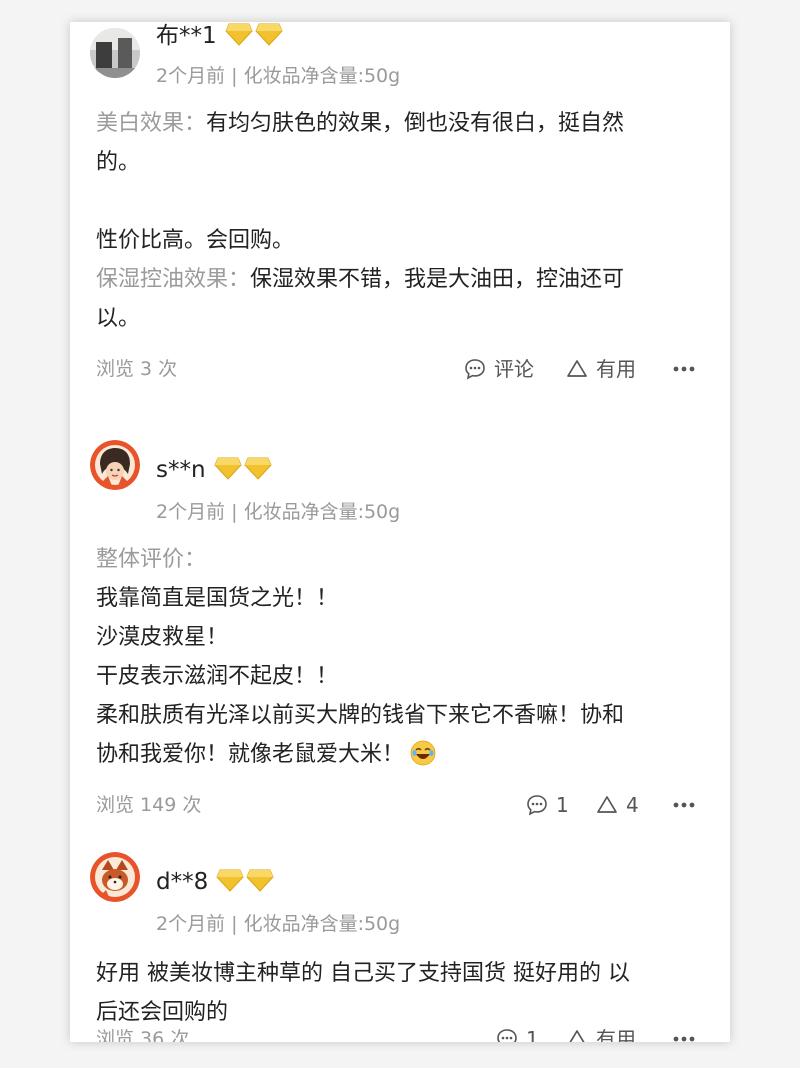  Describe the element at coordinates (118, 162) in the screenshot. I see `content-line: 的。` at that location.